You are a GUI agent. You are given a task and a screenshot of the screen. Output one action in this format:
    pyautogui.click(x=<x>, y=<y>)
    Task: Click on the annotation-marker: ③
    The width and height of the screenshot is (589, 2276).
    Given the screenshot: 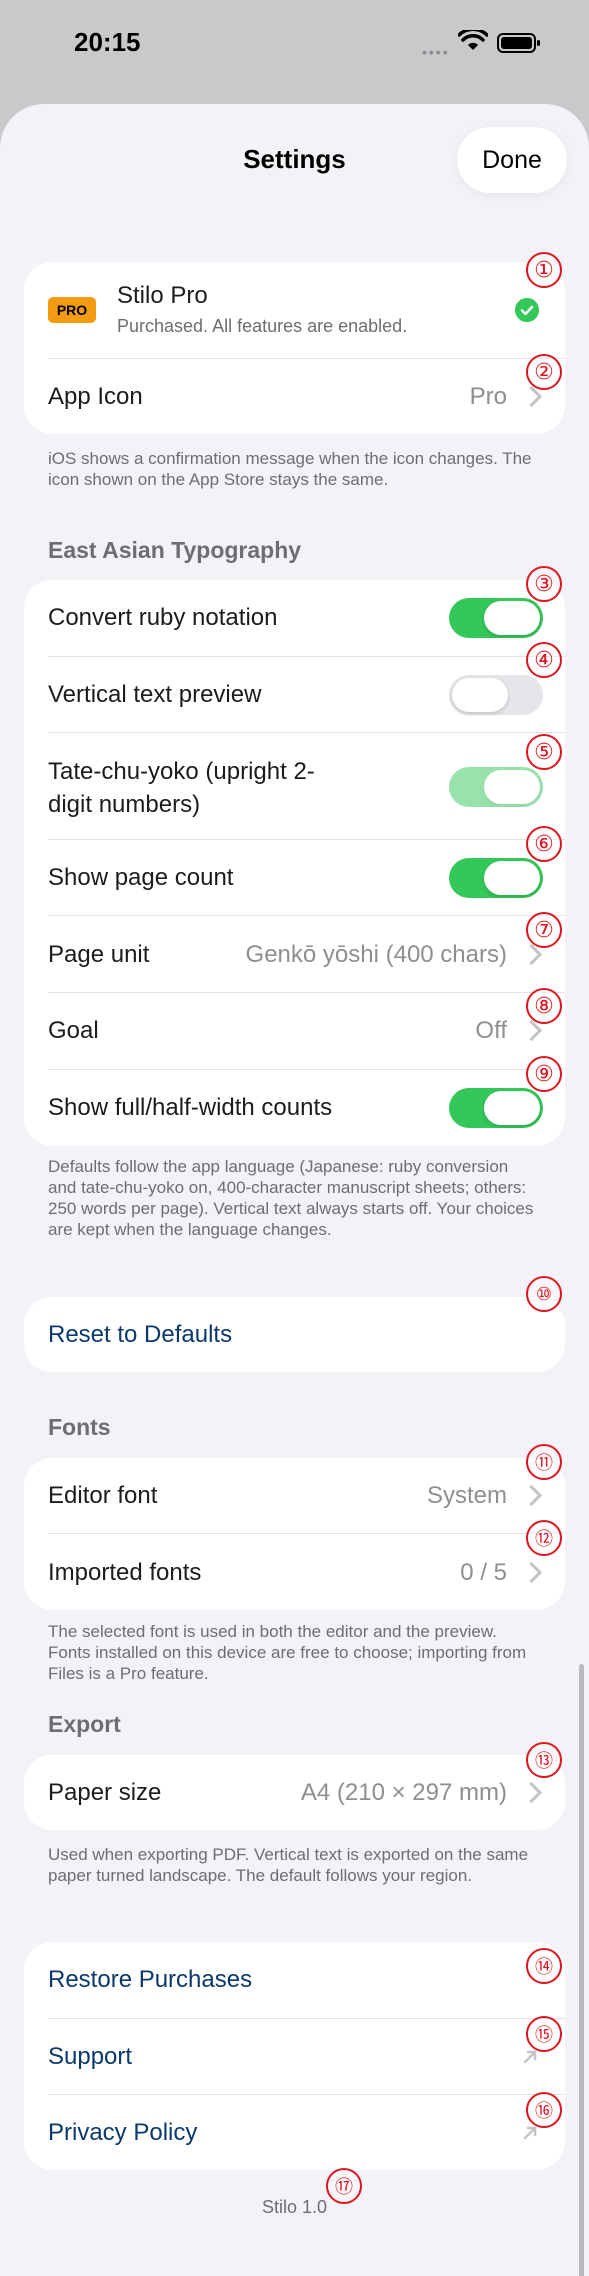 What is the action you would take?
    pyautogui.click(x=544, y=584)
    